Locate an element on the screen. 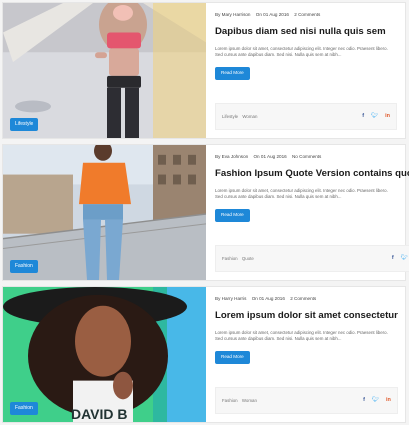  post-footer: Lifestyle Woman f 🐦︎ in is located at coordinates (306, 116).